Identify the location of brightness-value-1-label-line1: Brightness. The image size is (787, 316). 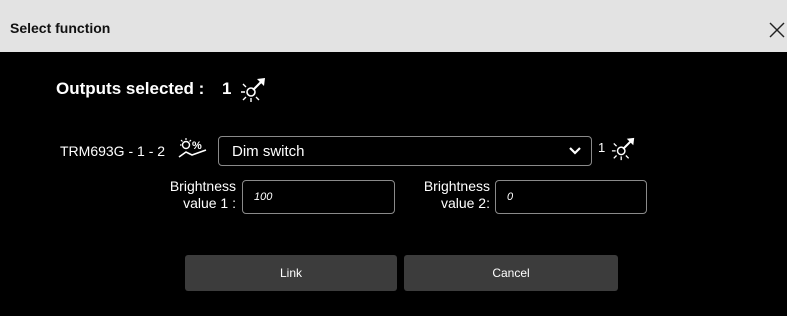
(202, 186).